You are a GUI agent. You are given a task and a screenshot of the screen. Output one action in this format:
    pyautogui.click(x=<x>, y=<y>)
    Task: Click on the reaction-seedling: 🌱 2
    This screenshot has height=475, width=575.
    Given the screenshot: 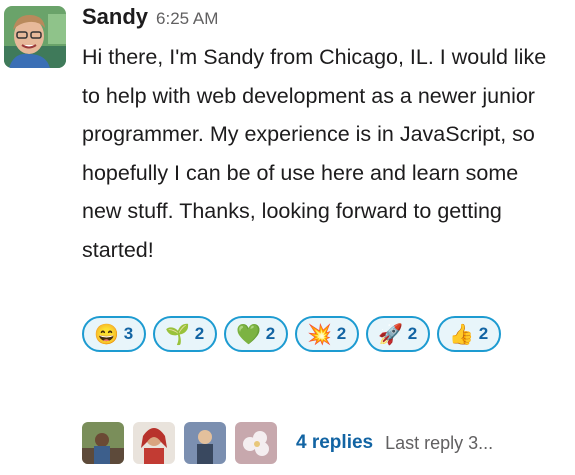 What is the action you would take?
    pyautogui.click(x=185, y=334)
    